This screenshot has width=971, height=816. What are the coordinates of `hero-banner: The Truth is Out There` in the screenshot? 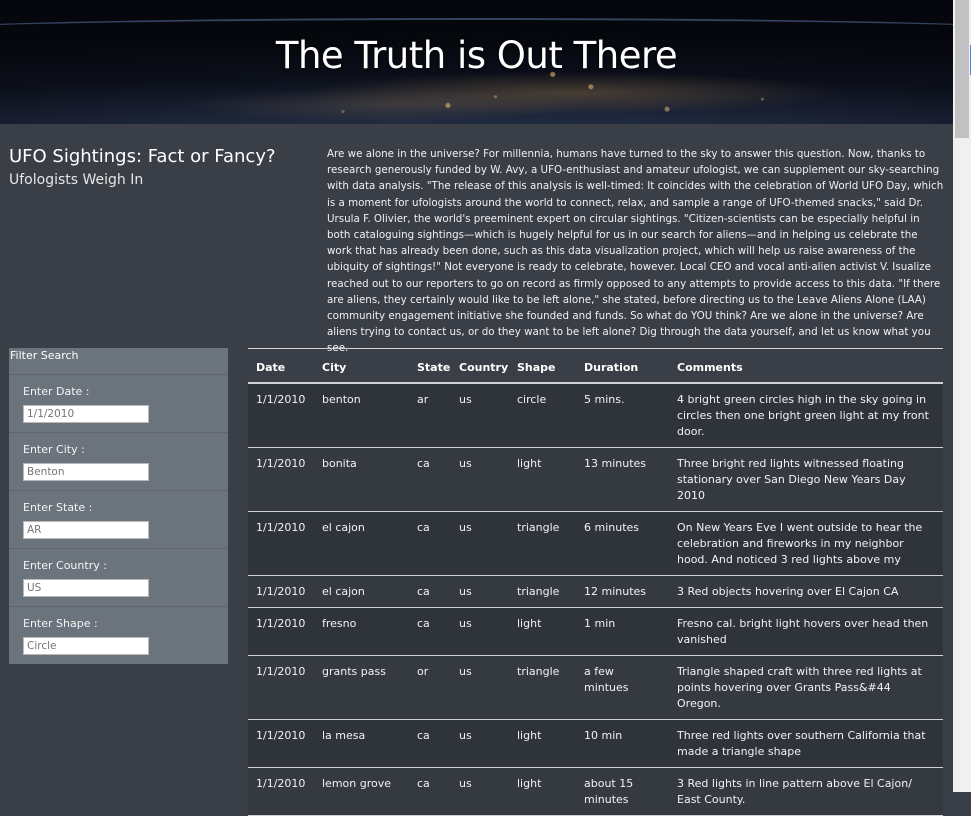 It's located at (476, 62).